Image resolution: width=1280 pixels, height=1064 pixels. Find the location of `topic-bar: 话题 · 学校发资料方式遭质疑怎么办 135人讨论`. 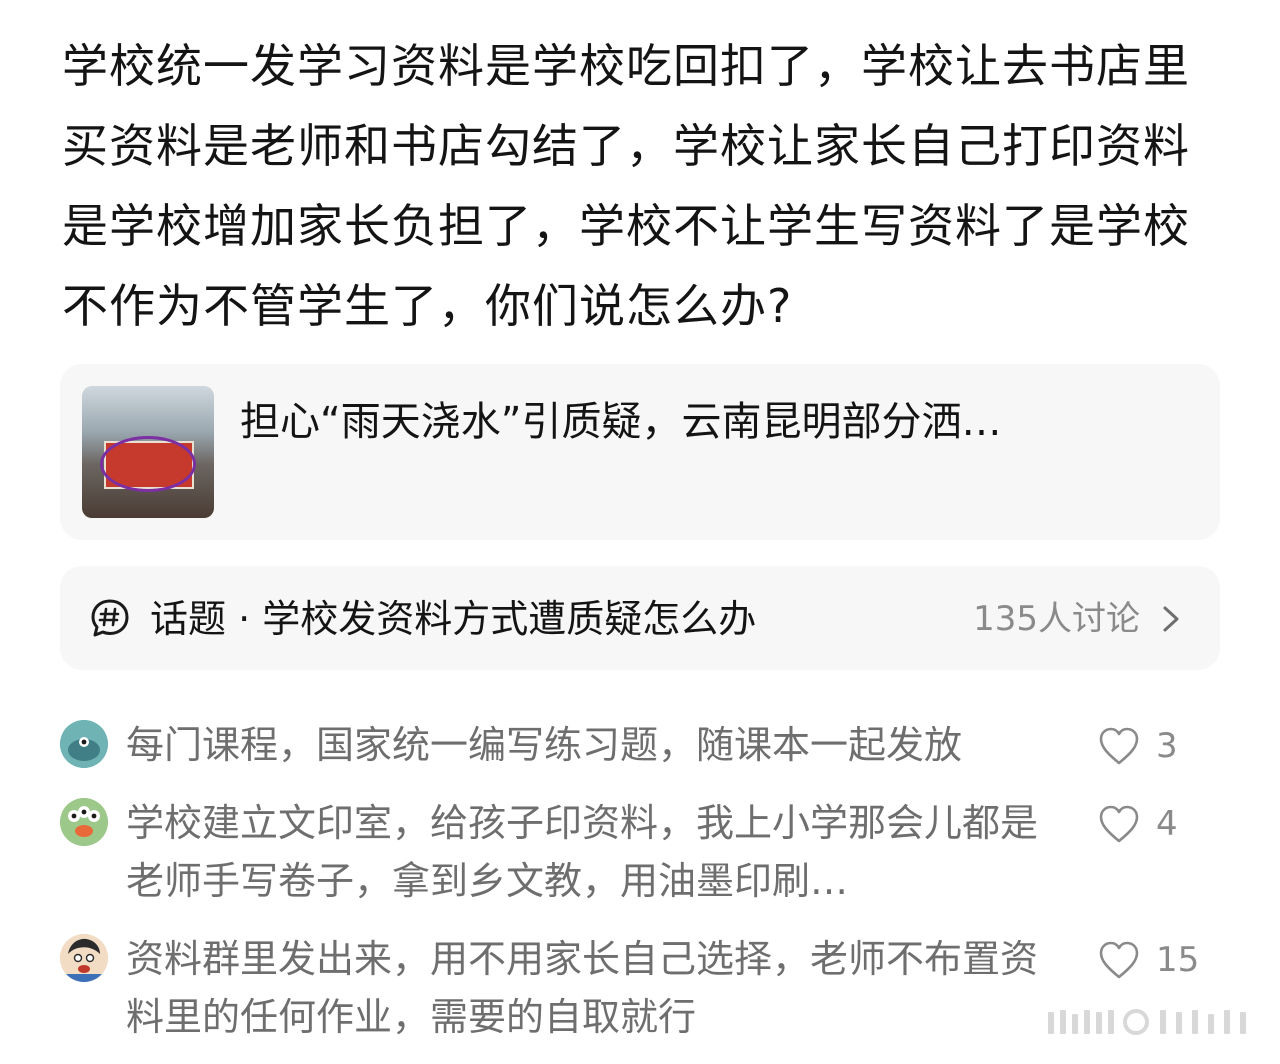

topic-bar: 话题 · 学校发资料方式遭质疑怎么办 135人讨论 is located at coordinates (640, 618).